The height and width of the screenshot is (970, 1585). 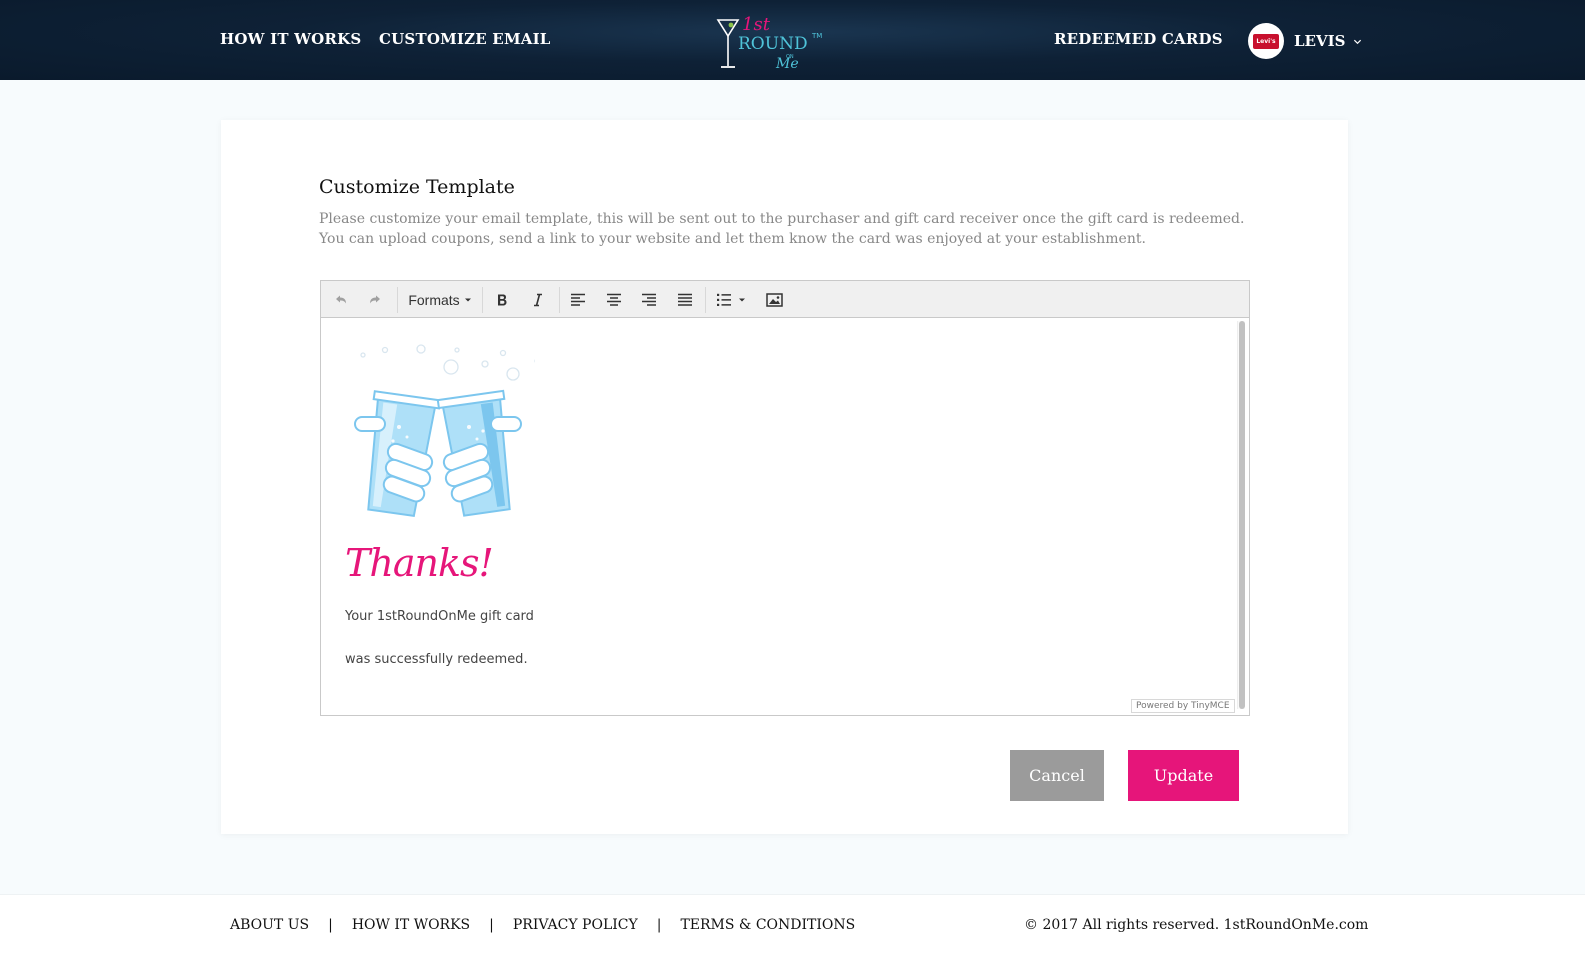 I want to click on logo-me: Me, so click(x=787, y=64).